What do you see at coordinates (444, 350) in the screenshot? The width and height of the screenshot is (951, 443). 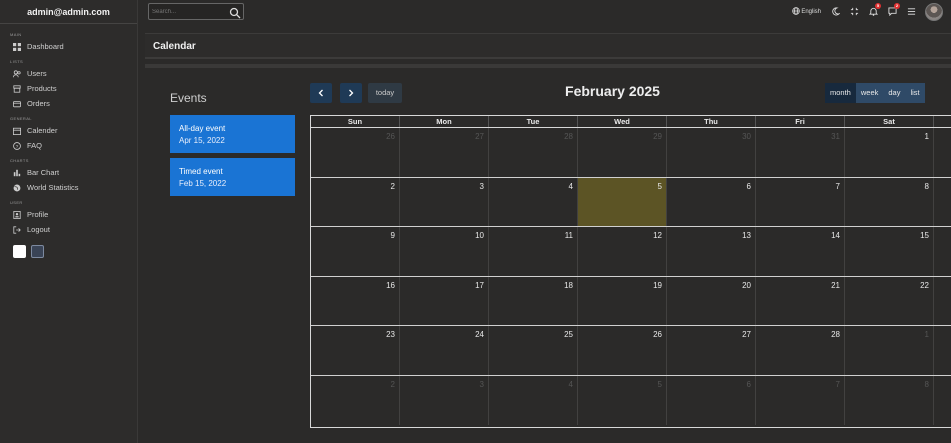 I see `calendar-day: 24` at bounding box center [444, 350].